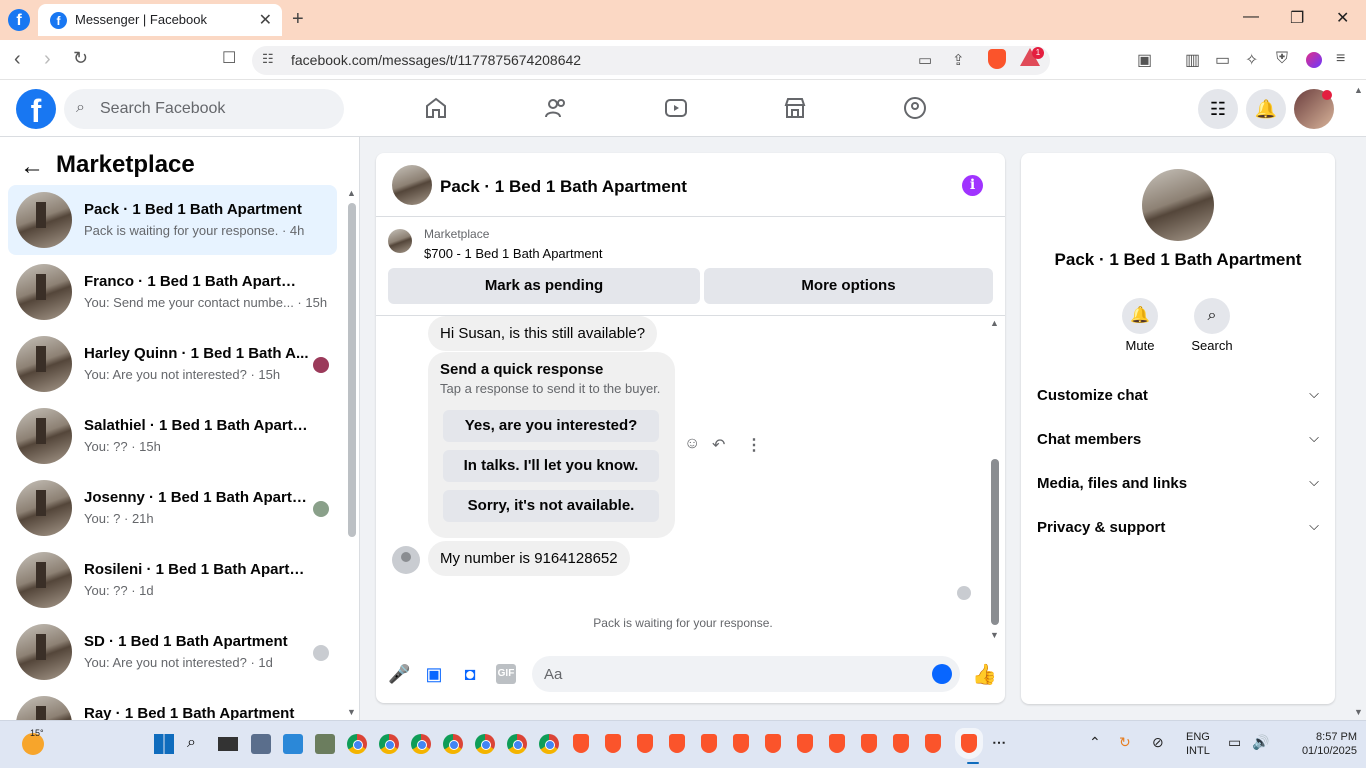 Image resolution: width=1366 pixels, height=768 pixels. What do you see at coordinates (204, 109) in the screenshot?
I see `facebook-search: ⌕` at bounding box center [204, 109].